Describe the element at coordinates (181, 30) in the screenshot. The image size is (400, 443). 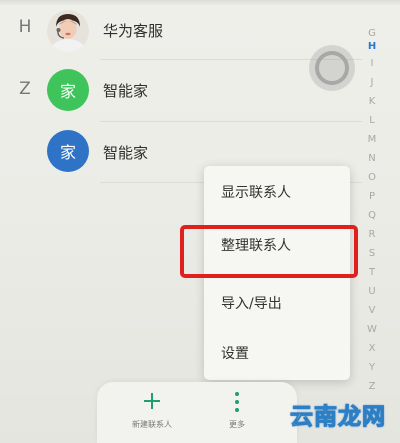
I see `contact-row-huawei-service: H 华为客服` at that location.